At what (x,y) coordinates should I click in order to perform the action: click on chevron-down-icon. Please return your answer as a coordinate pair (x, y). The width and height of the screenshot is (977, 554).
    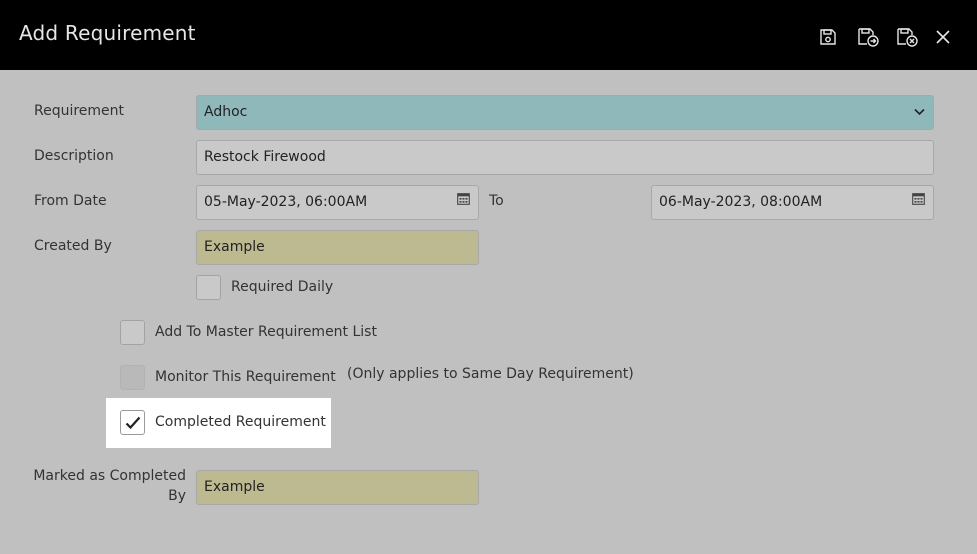
    Looking at the image, I should click on (919, 112).